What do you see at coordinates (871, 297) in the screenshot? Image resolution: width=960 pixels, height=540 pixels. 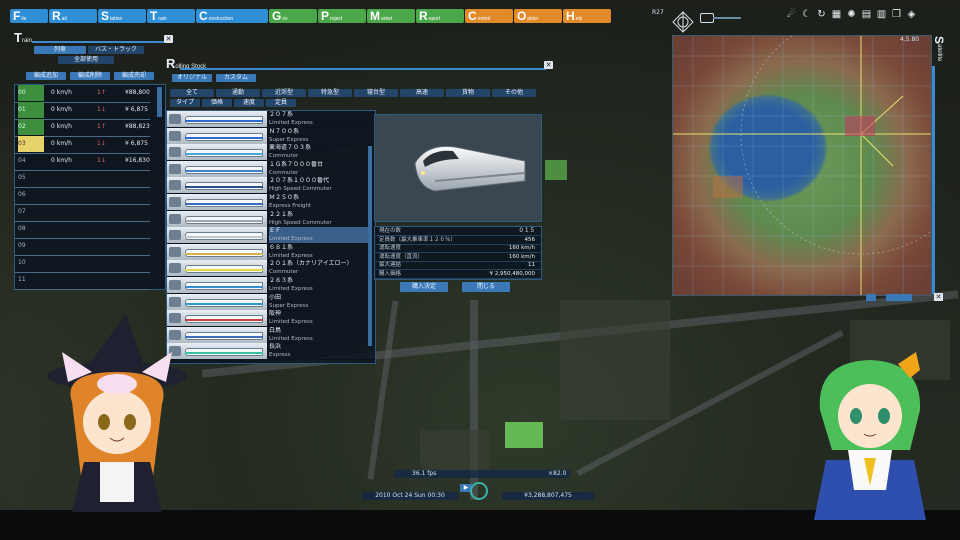 I see `map-ok-button` at bounding box center [871, 297].